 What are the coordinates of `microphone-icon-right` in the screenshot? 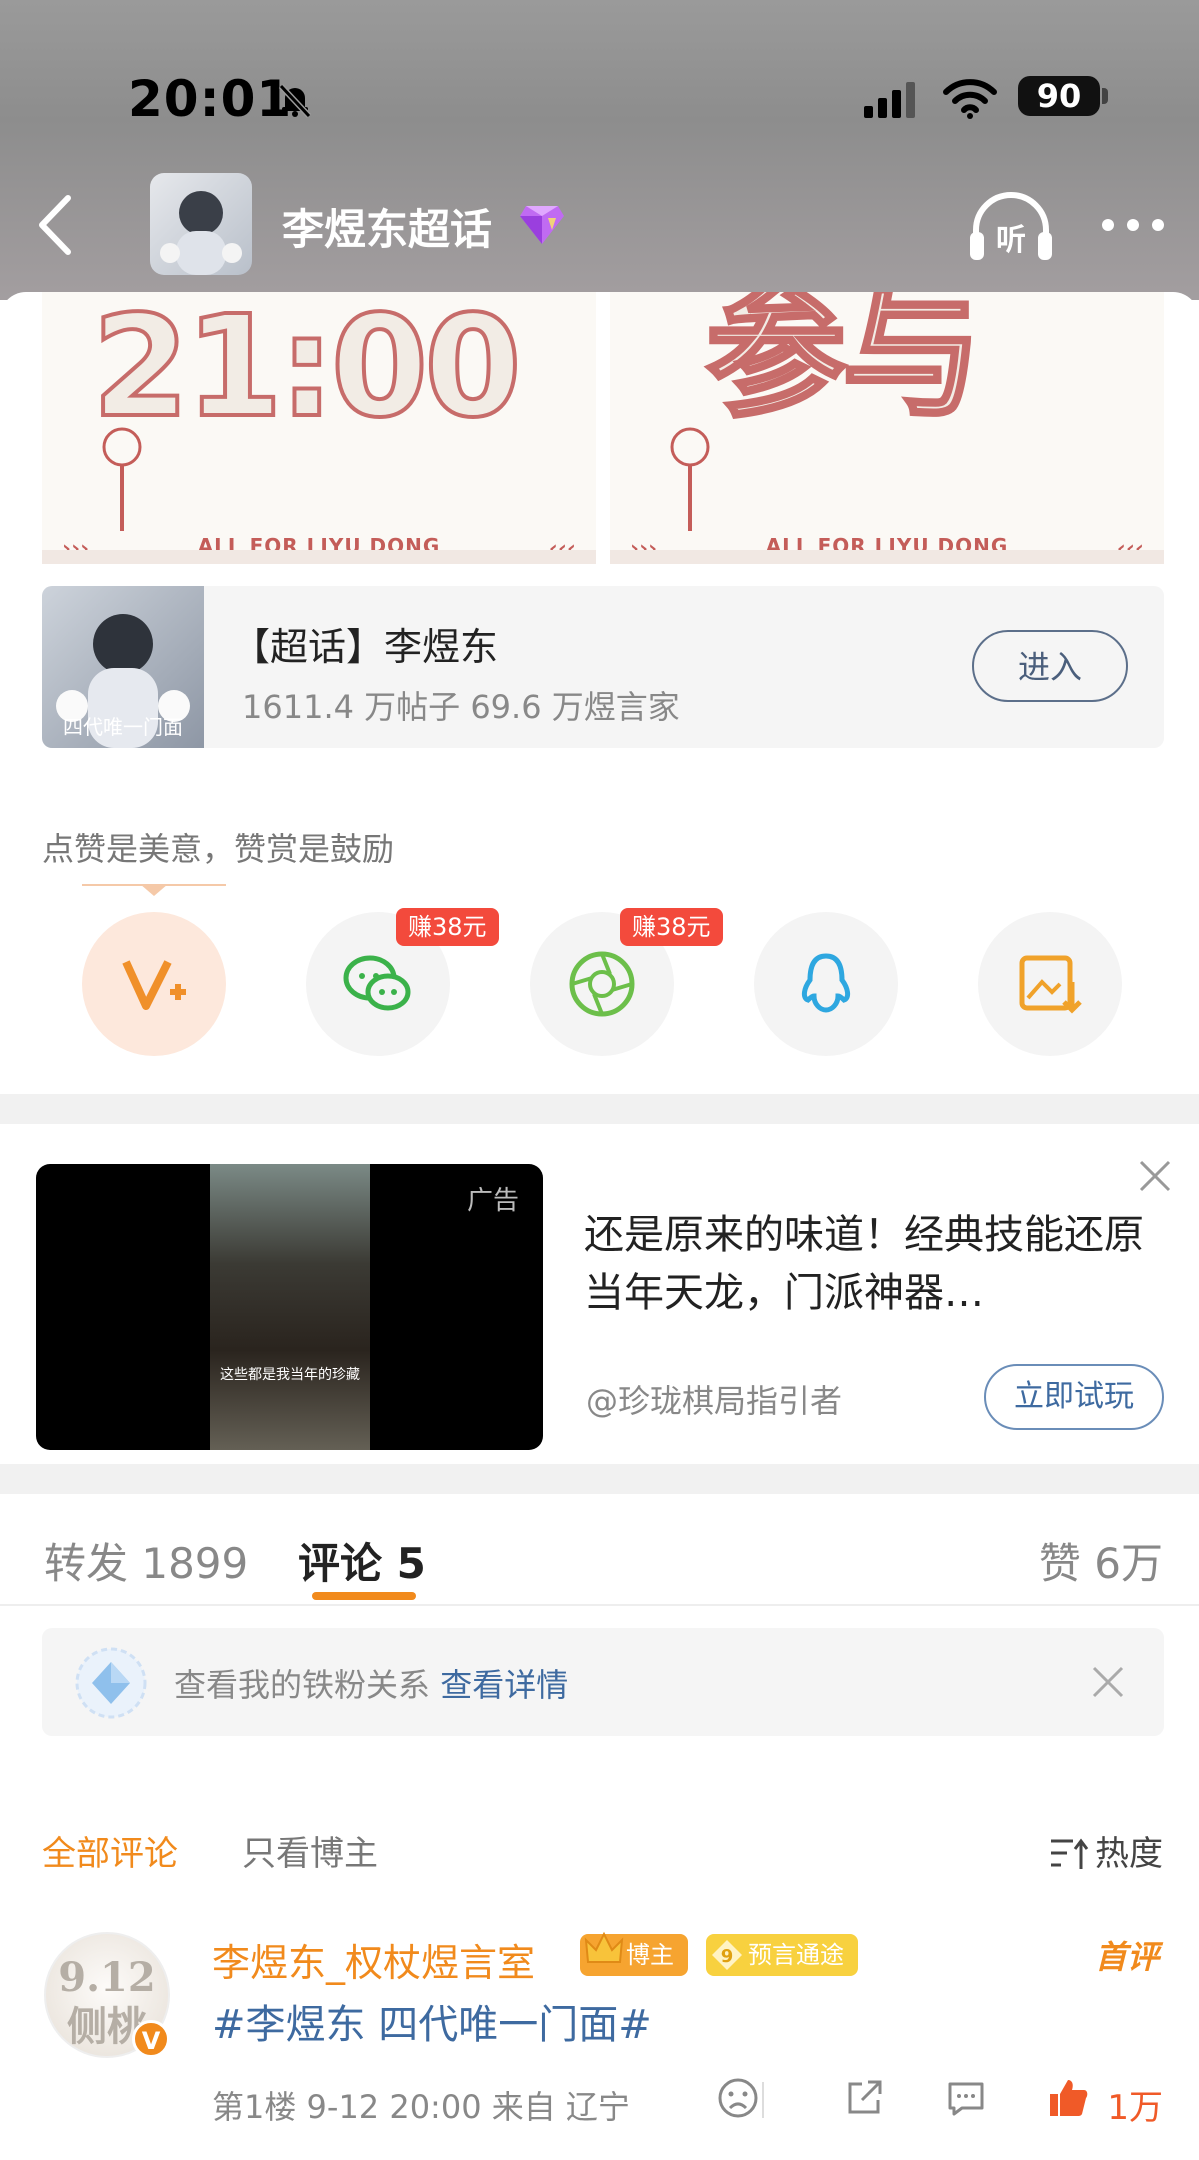 It's located at (690, 479).